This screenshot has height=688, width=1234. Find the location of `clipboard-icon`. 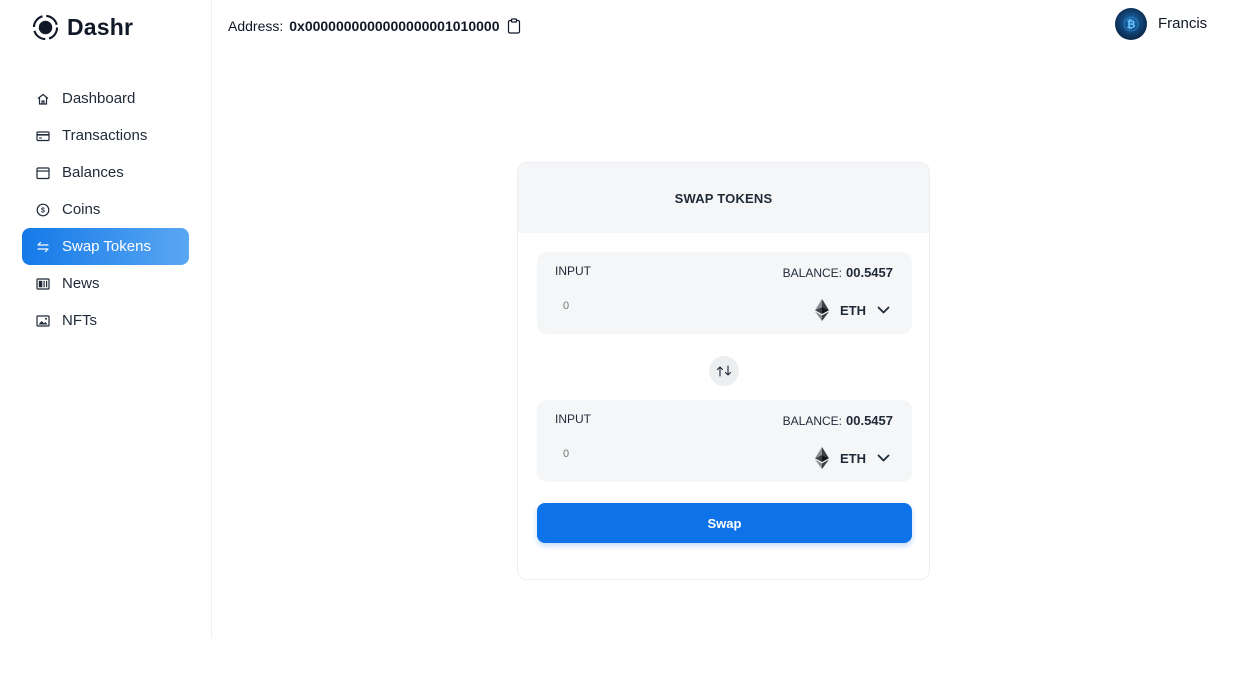

clipboard-icon is located at coordinates (514, 26).